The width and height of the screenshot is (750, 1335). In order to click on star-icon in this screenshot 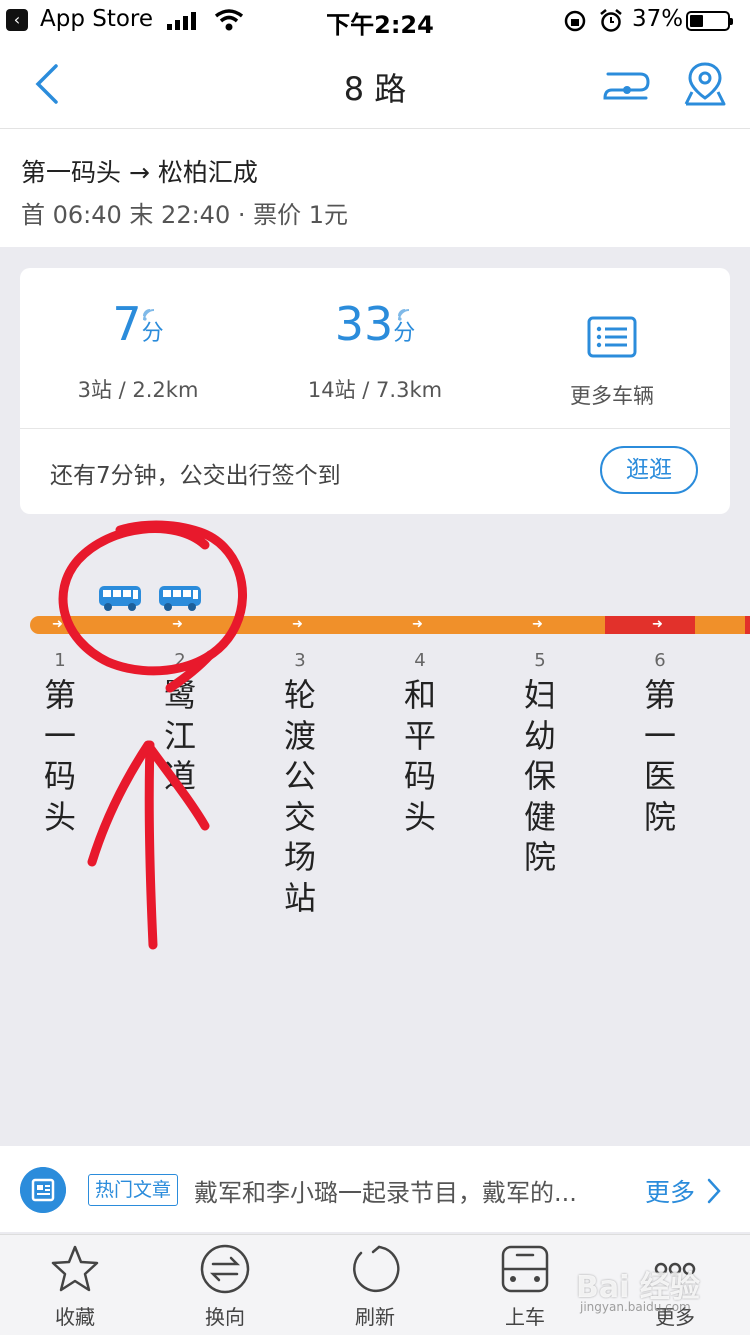, I will do `click(75, 1268)`.